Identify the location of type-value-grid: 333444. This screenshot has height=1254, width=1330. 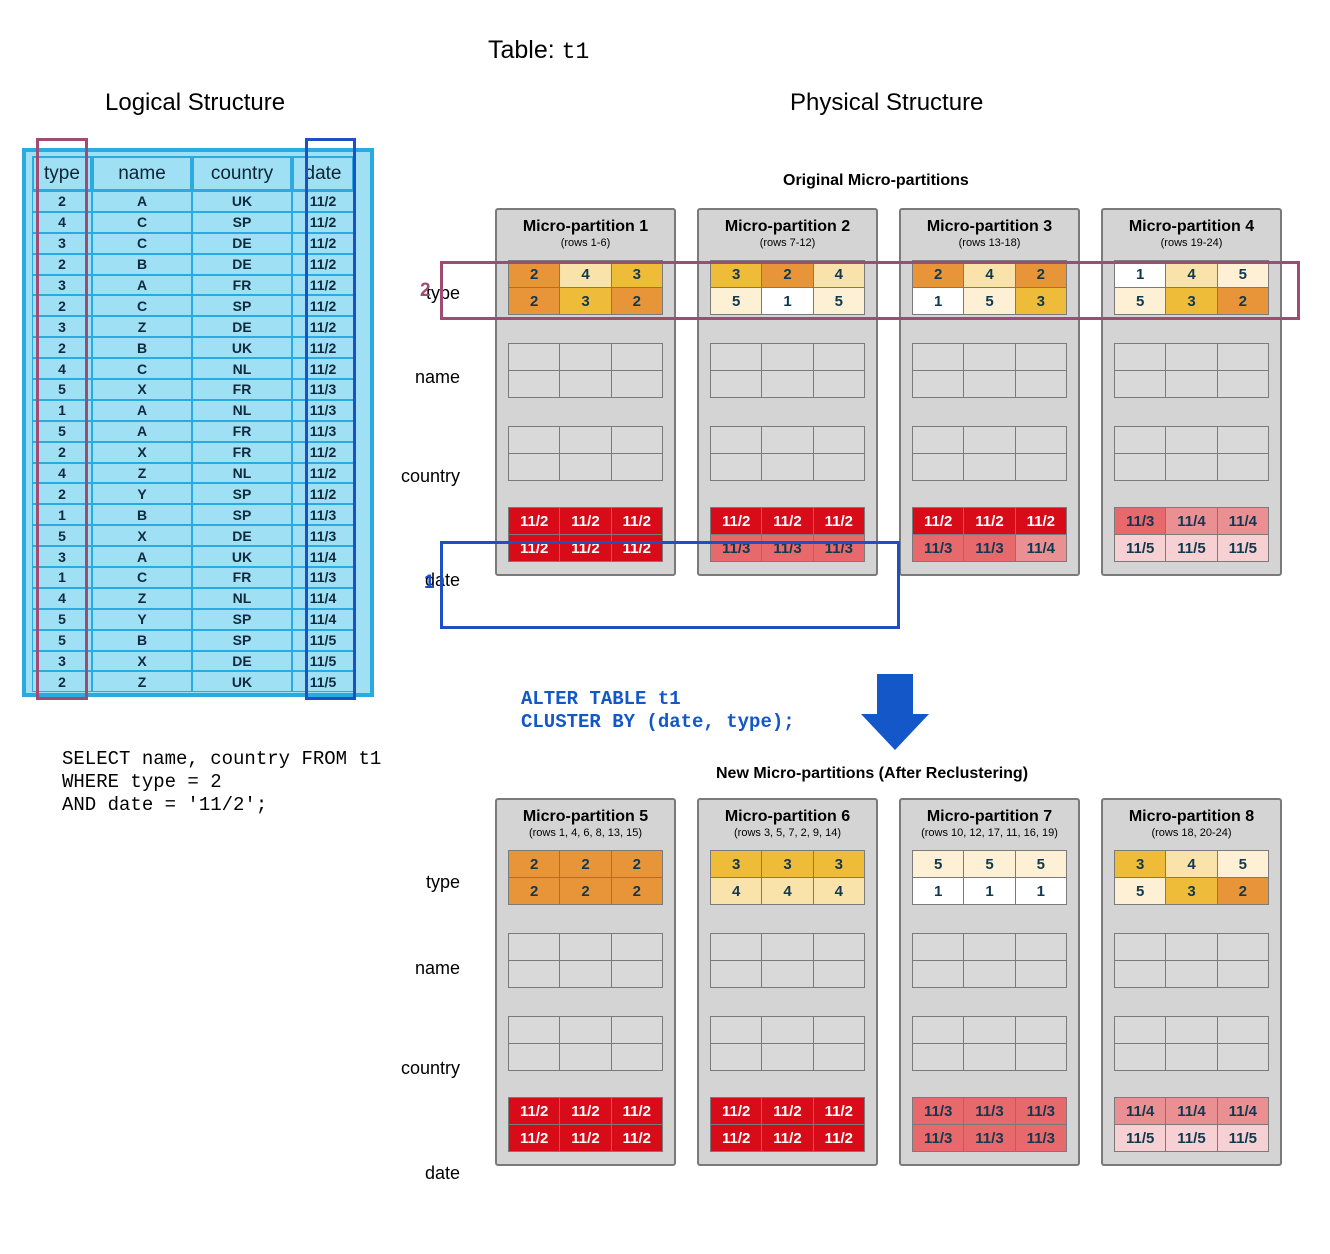
(787, 877).